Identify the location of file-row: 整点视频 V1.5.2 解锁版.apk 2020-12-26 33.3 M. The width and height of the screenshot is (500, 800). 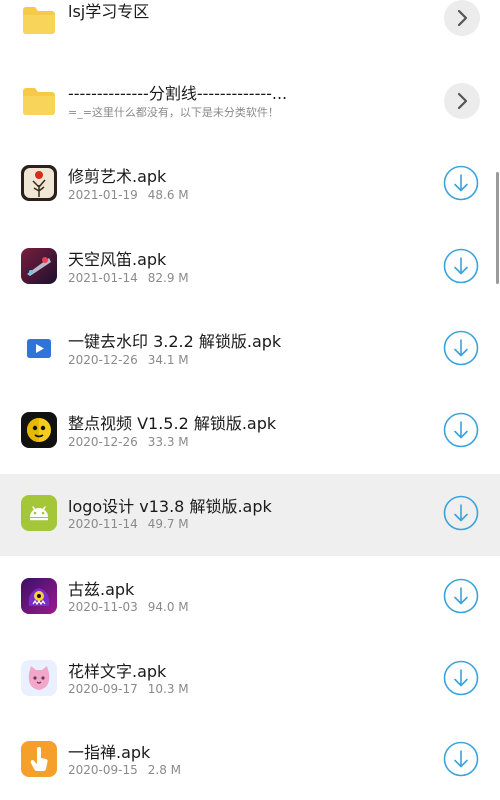
(250, 430).